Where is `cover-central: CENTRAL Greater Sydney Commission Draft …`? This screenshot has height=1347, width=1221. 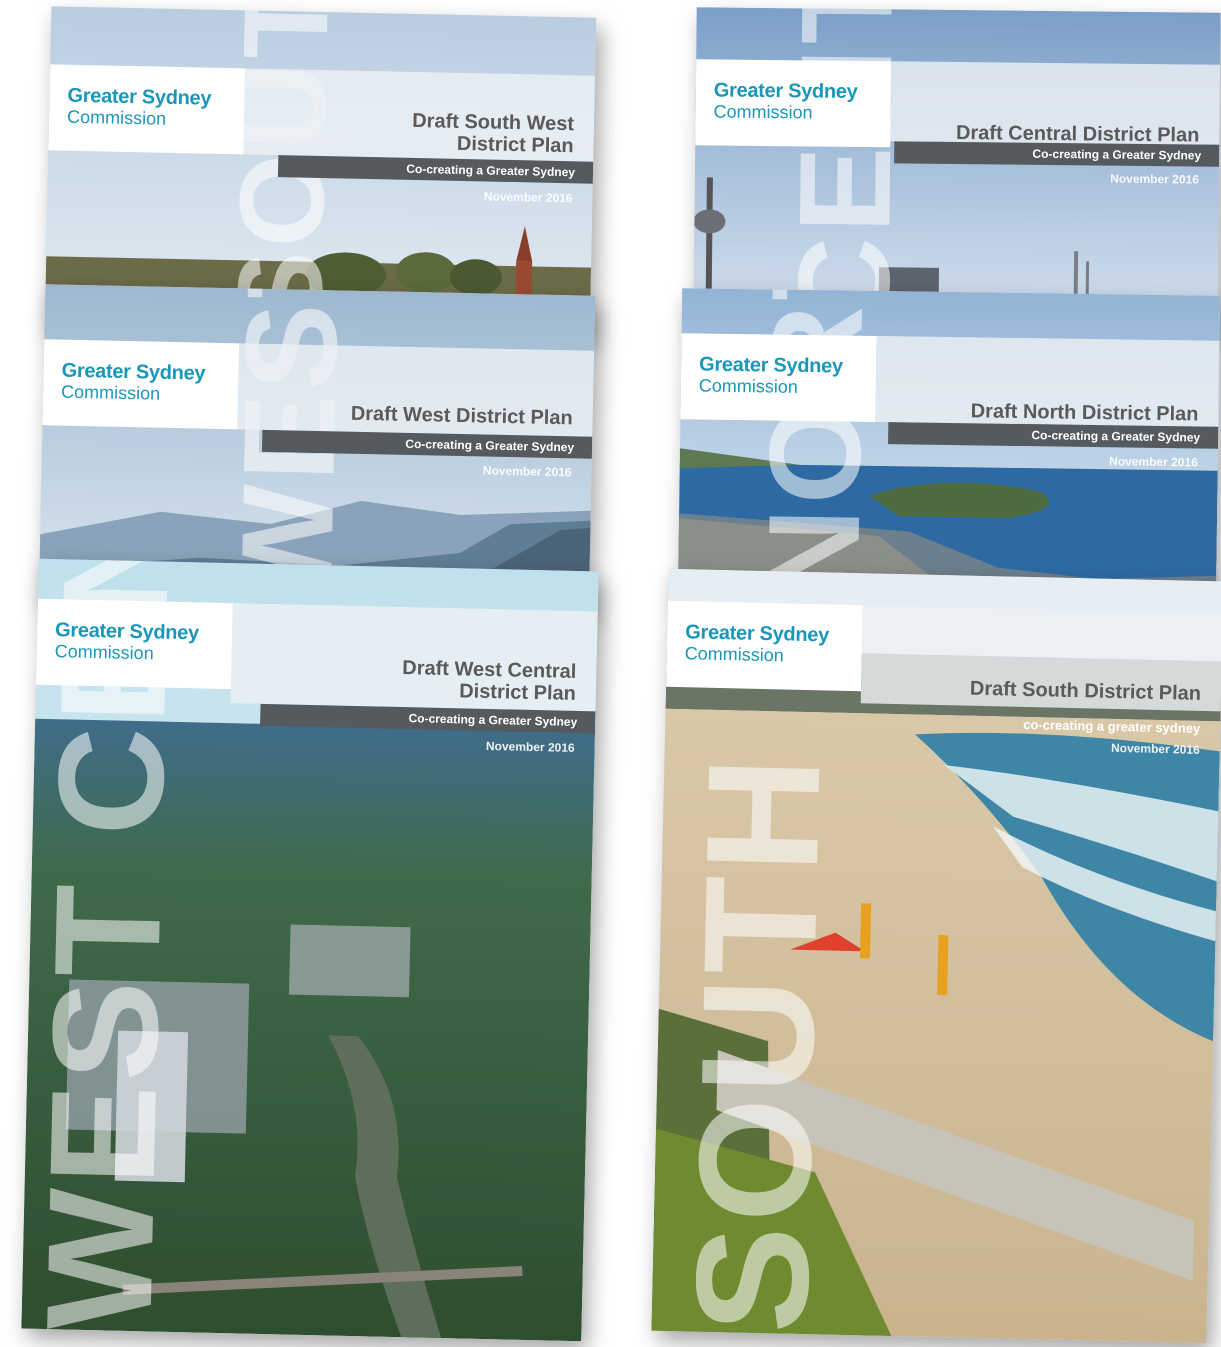 cover-central: CENTRAL Greater Sydney Commission Draft … is located at coordinates (957, 171).